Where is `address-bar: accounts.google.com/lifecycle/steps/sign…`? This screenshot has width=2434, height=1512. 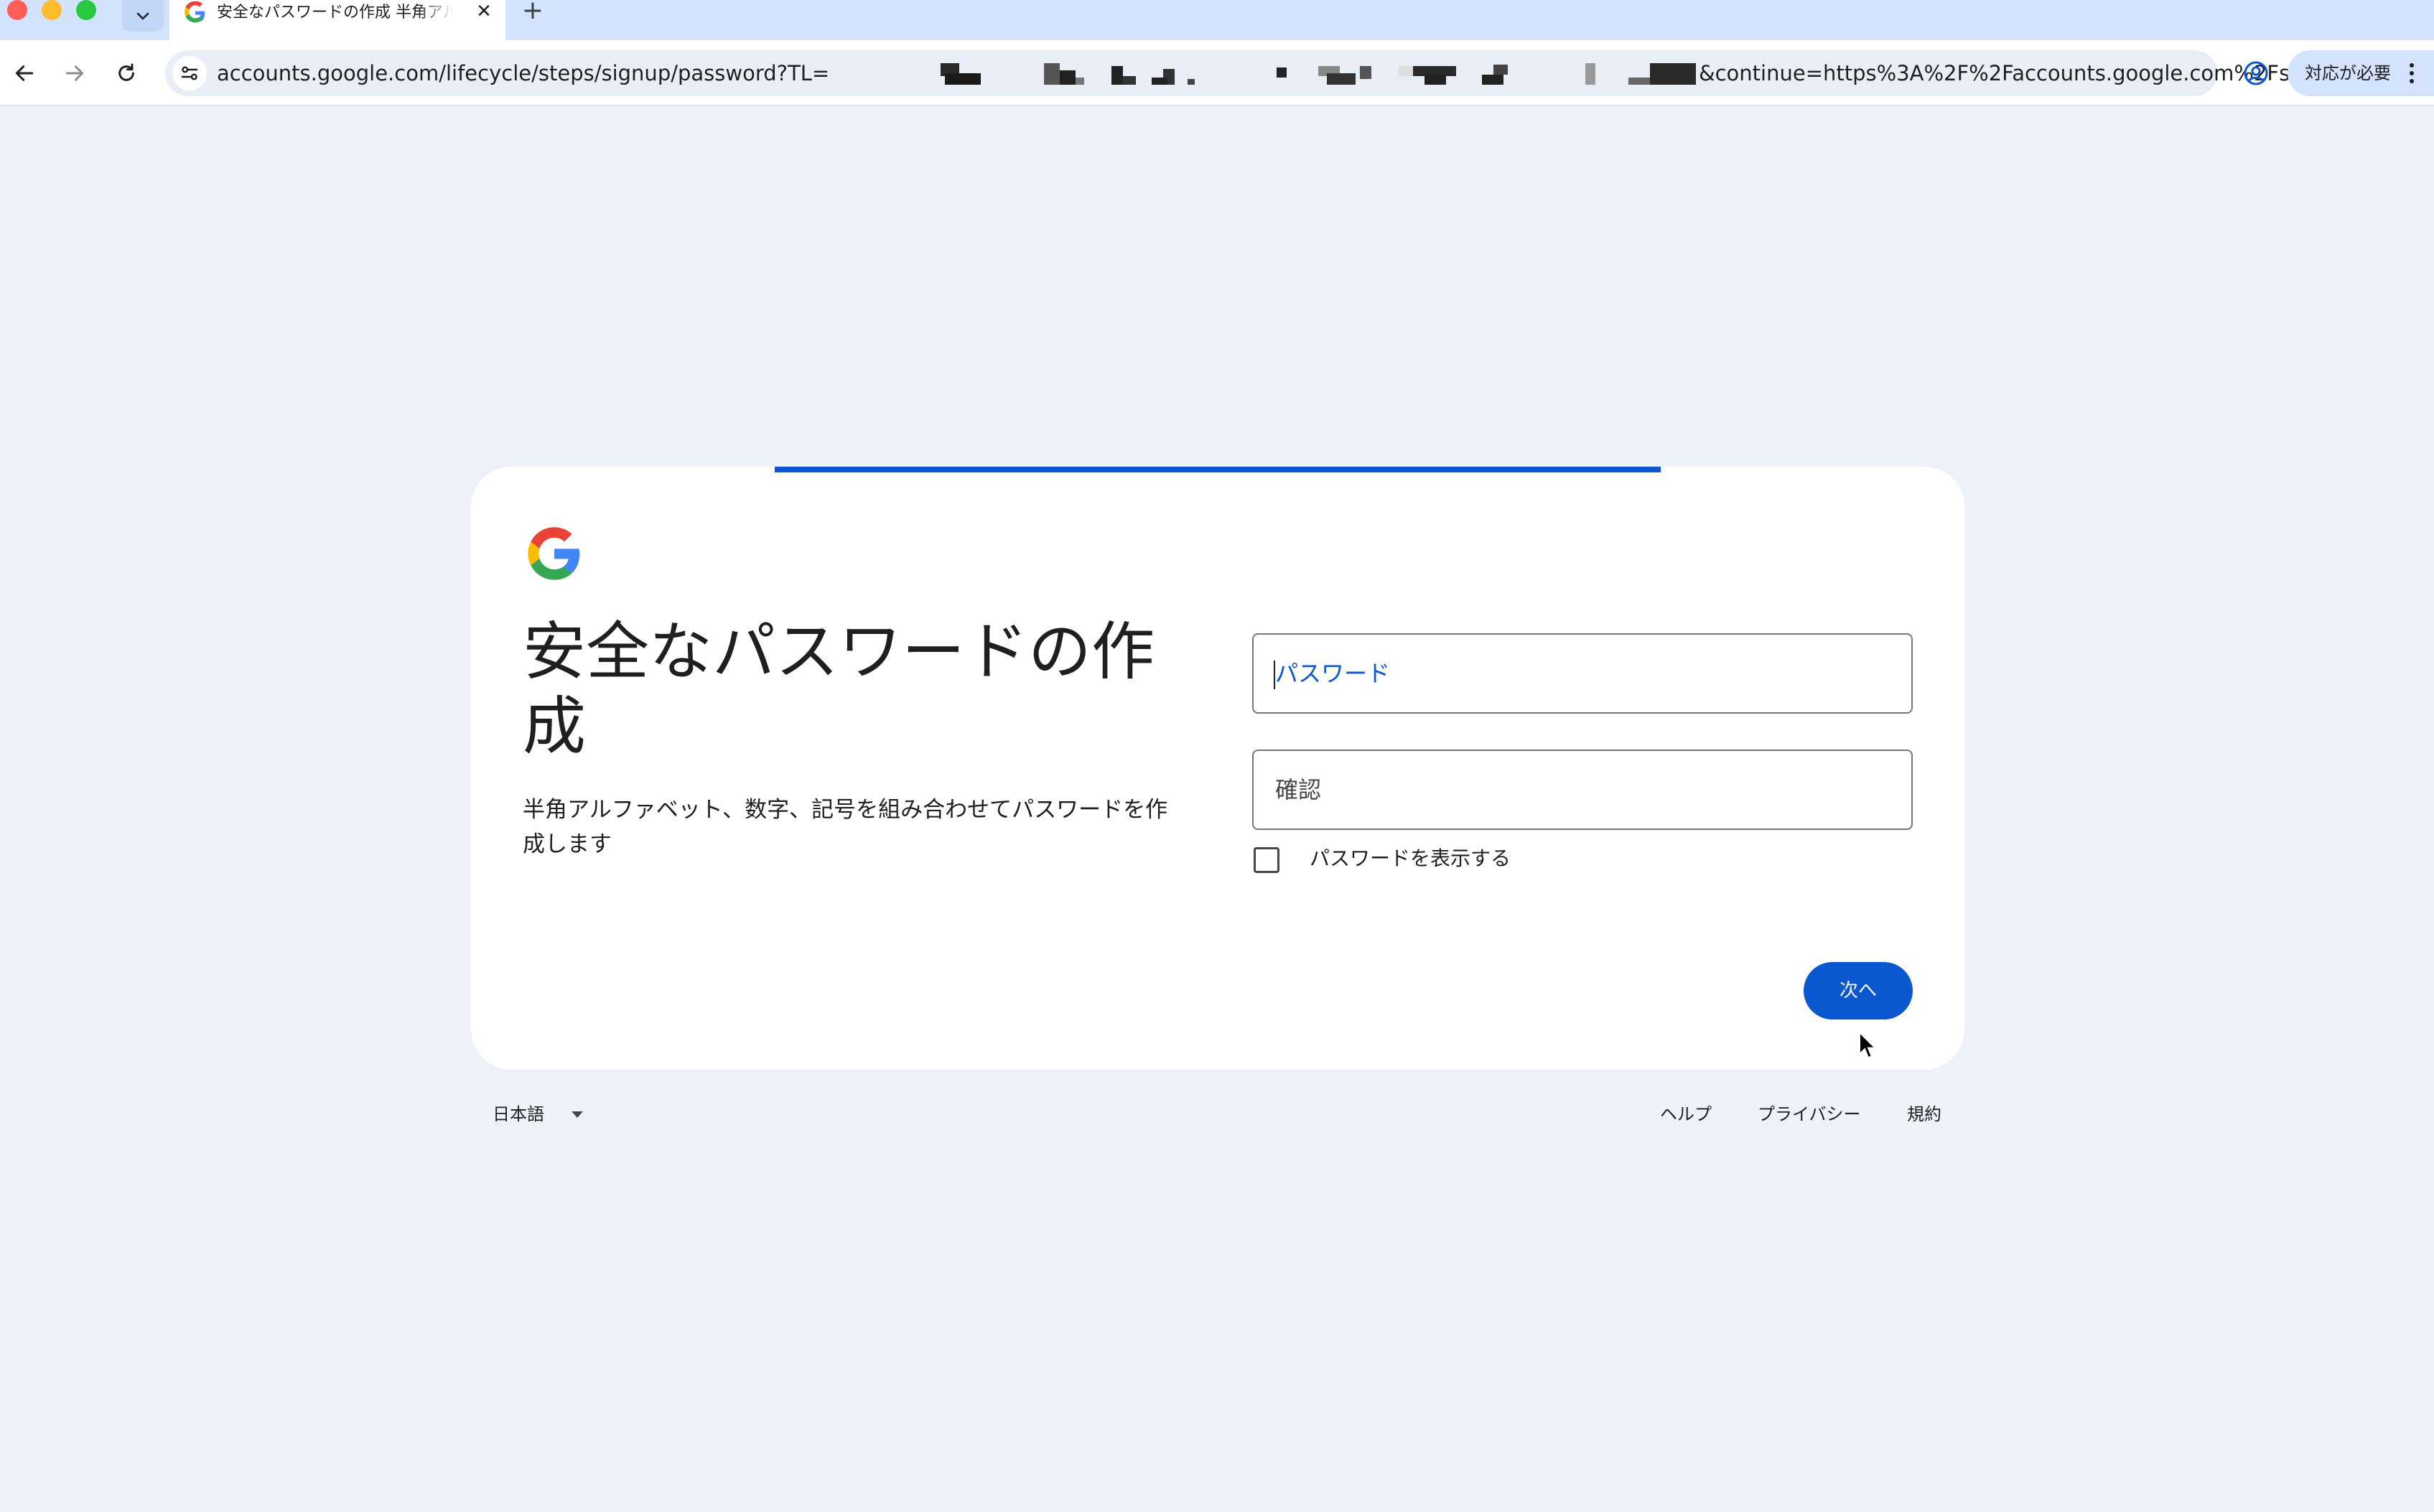 address-bar: accounts.google.com/lifecycle/steps/sign… is located at coordinates (1273, 73).